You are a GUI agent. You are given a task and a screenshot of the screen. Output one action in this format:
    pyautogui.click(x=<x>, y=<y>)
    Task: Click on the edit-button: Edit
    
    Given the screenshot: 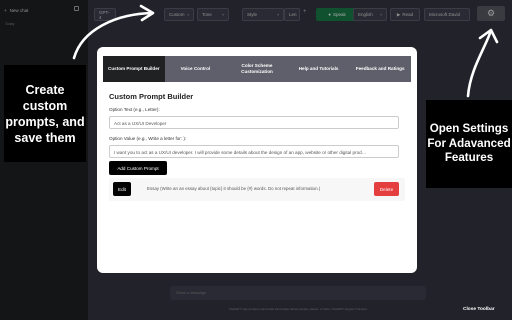 What is the action you would take?
    pyautogui.click(x=122, y=189)
    